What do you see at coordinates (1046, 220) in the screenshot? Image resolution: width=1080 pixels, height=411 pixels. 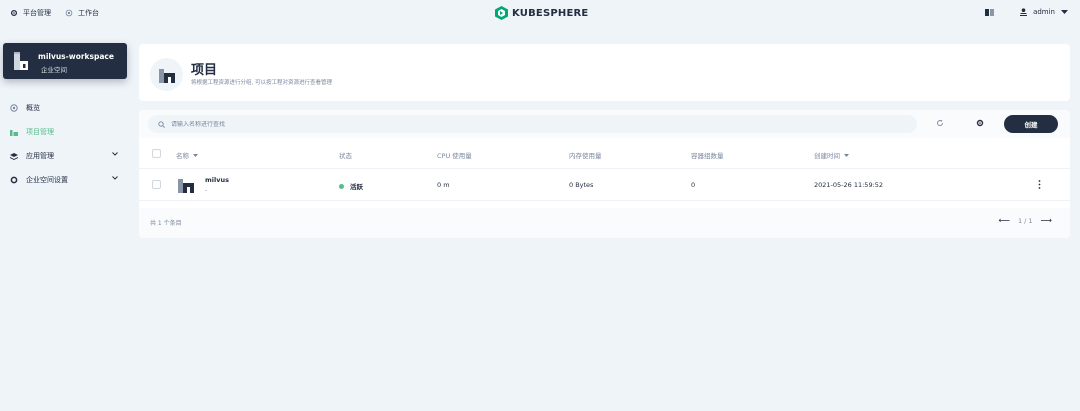 I see `next-page-icon: ⟶` at bounding box center [1046, 220].